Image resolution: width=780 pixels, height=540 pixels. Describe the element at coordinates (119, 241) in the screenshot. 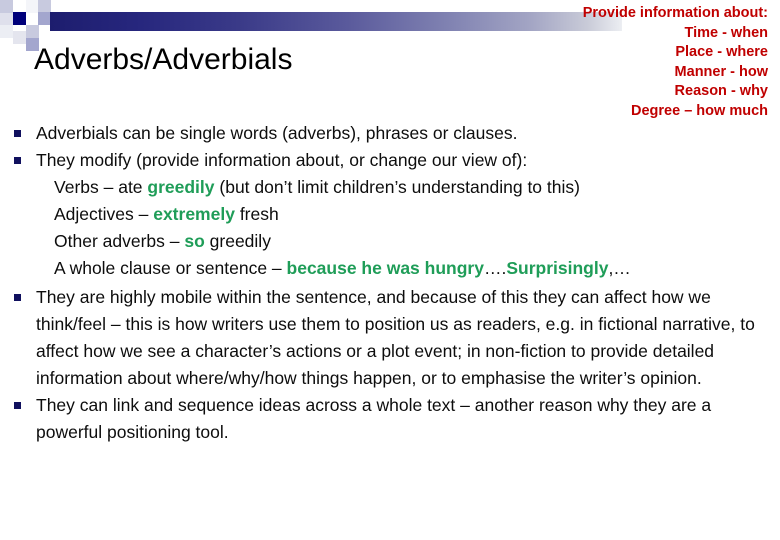

I see `sub-lead: Other adverbs –` at that location.